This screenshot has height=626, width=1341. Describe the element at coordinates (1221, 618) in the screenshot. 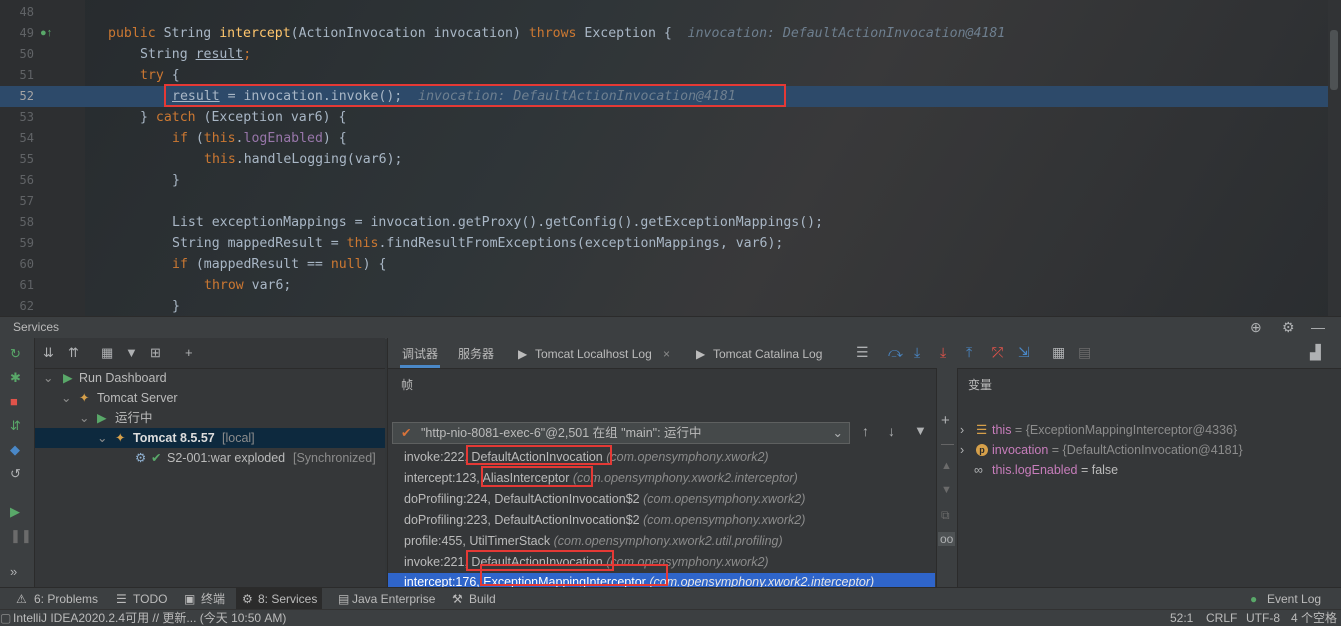

I see `line-separator: CRLF` at that location.